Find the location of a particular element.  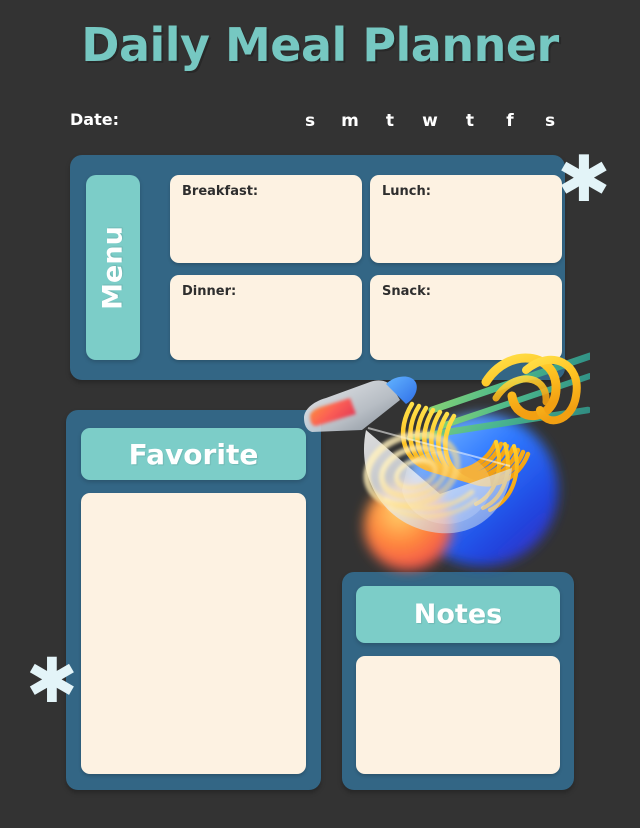

notes-input-area is located at coordinates (458, 715).